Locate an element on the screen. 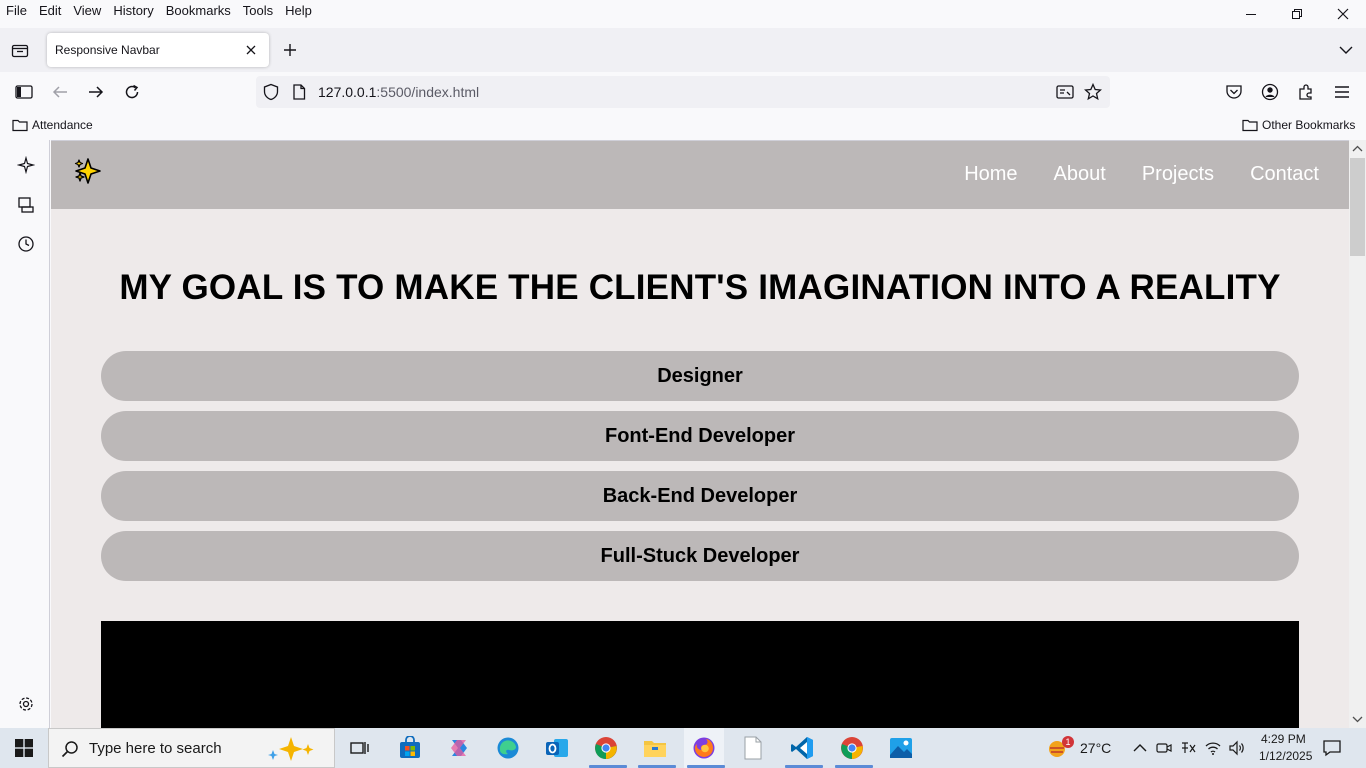 This screenshot has width=1366, height=768. sidebar-toggle-button is located at coordinates (24, 92).